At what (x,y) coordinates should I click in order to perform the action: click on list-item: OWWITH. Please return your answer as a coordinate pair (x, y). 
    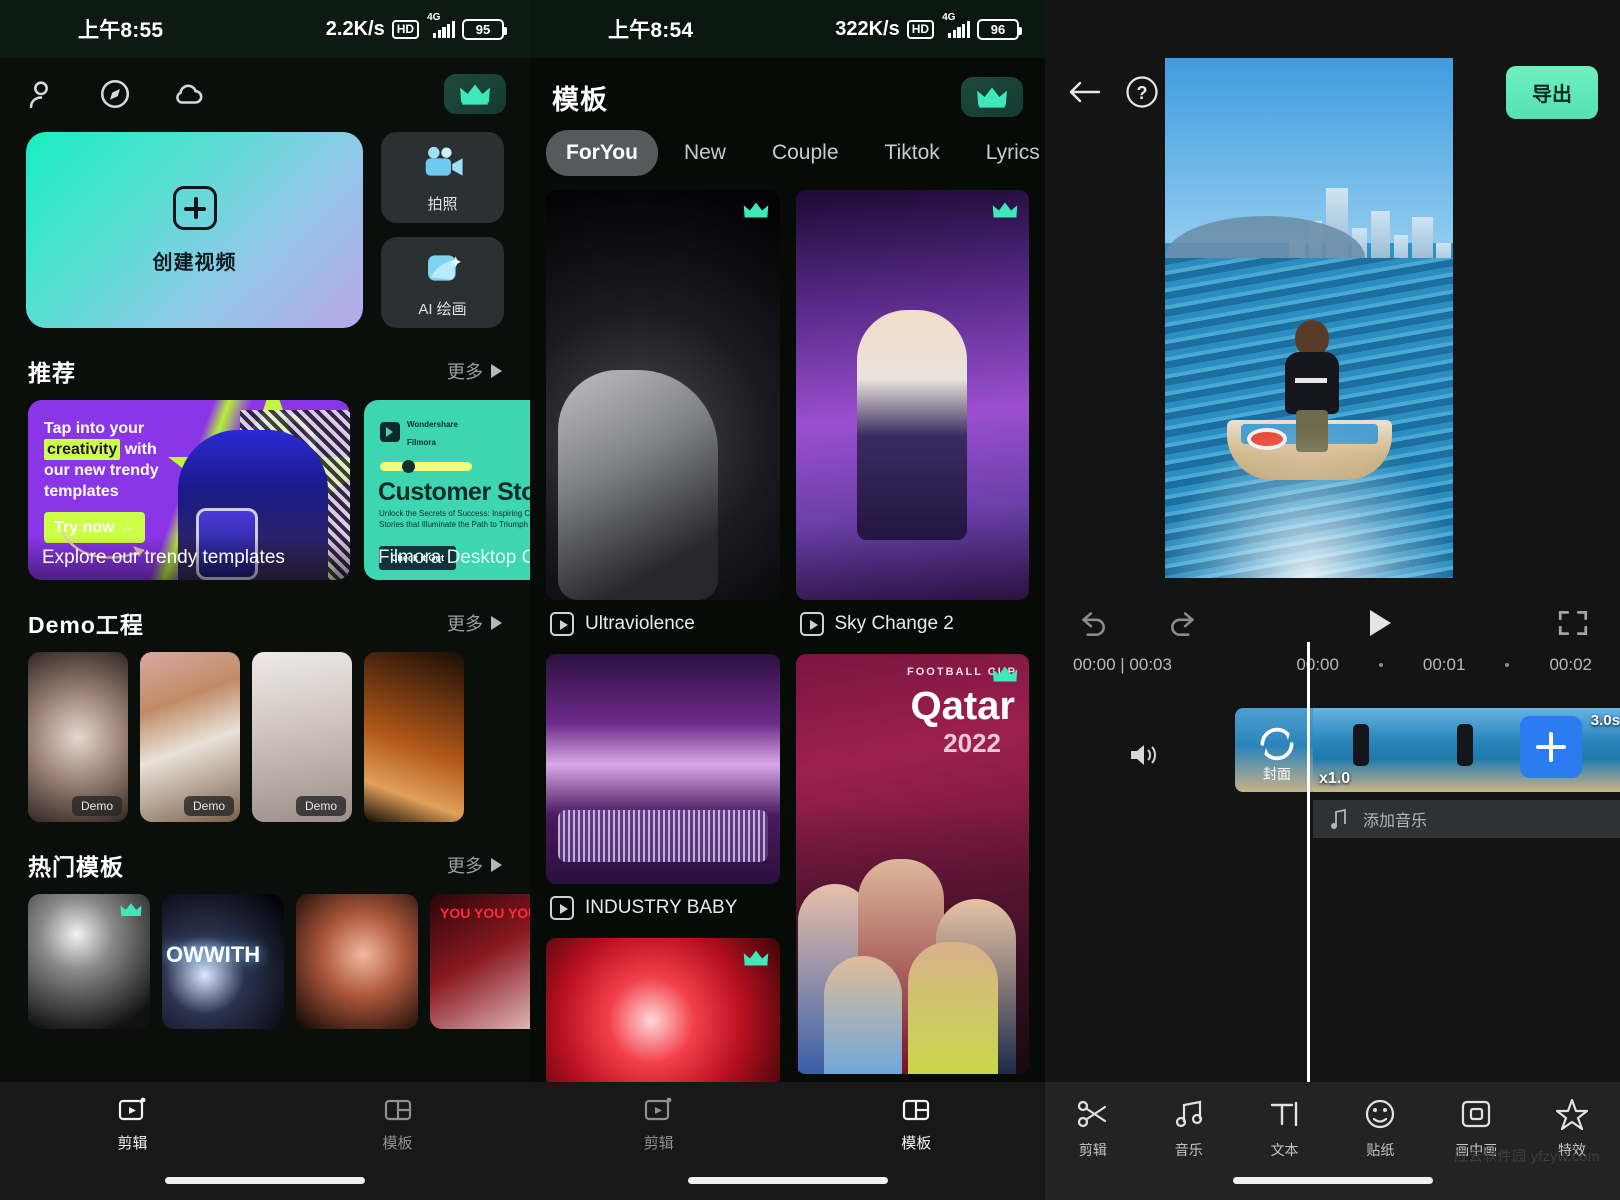
    Looking at the image, I should click on (223, 961).